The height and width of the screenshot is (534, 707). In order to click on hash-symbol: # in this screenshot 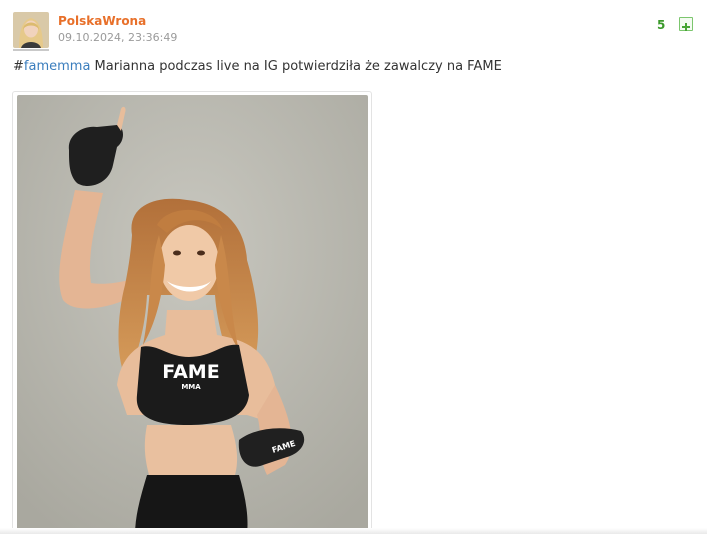, I will do `click(18, 66)`.